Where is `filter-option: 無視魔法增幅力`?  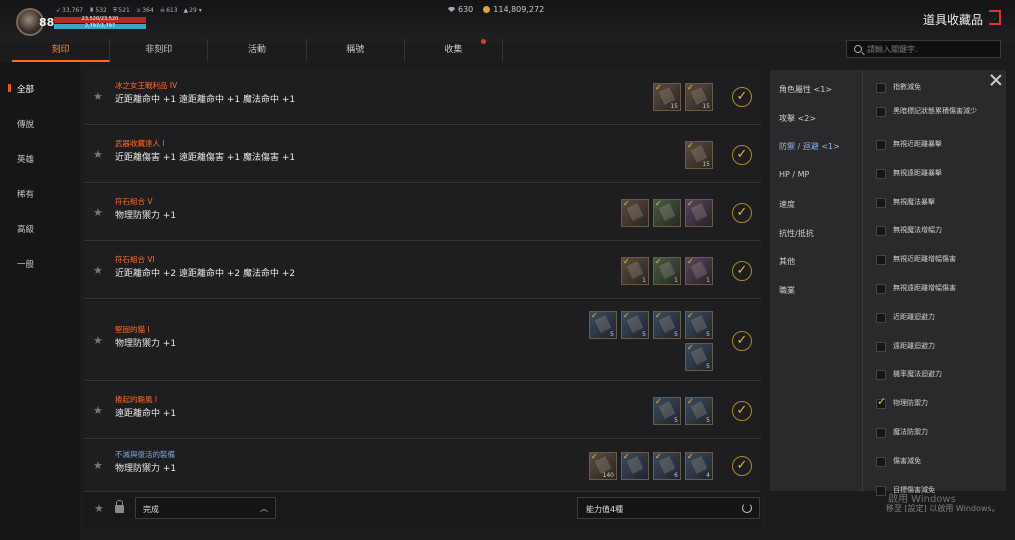 filter-option: 無視魔法增幅力 is located at coordinates (935, 231).